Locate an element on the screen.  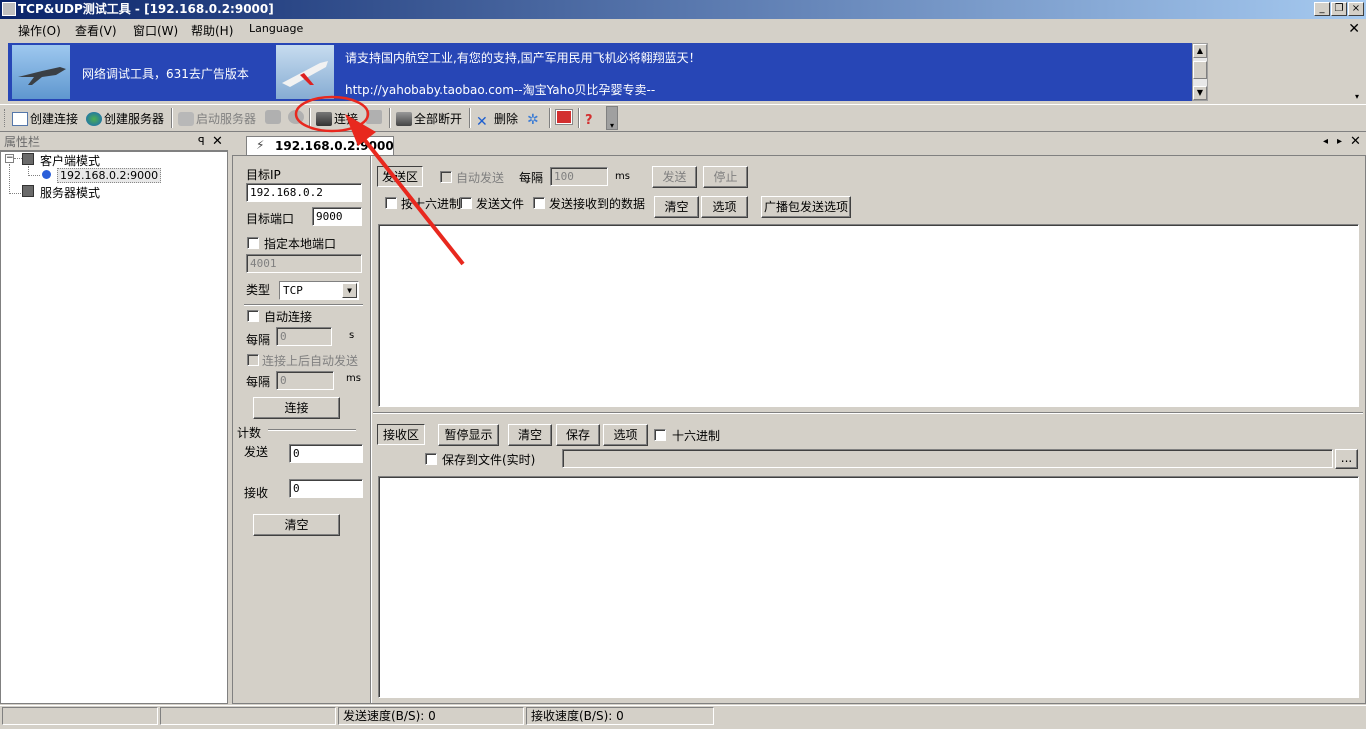
save-to-file-label: 保存到文件(实时) is located at coordinates (489, 460).